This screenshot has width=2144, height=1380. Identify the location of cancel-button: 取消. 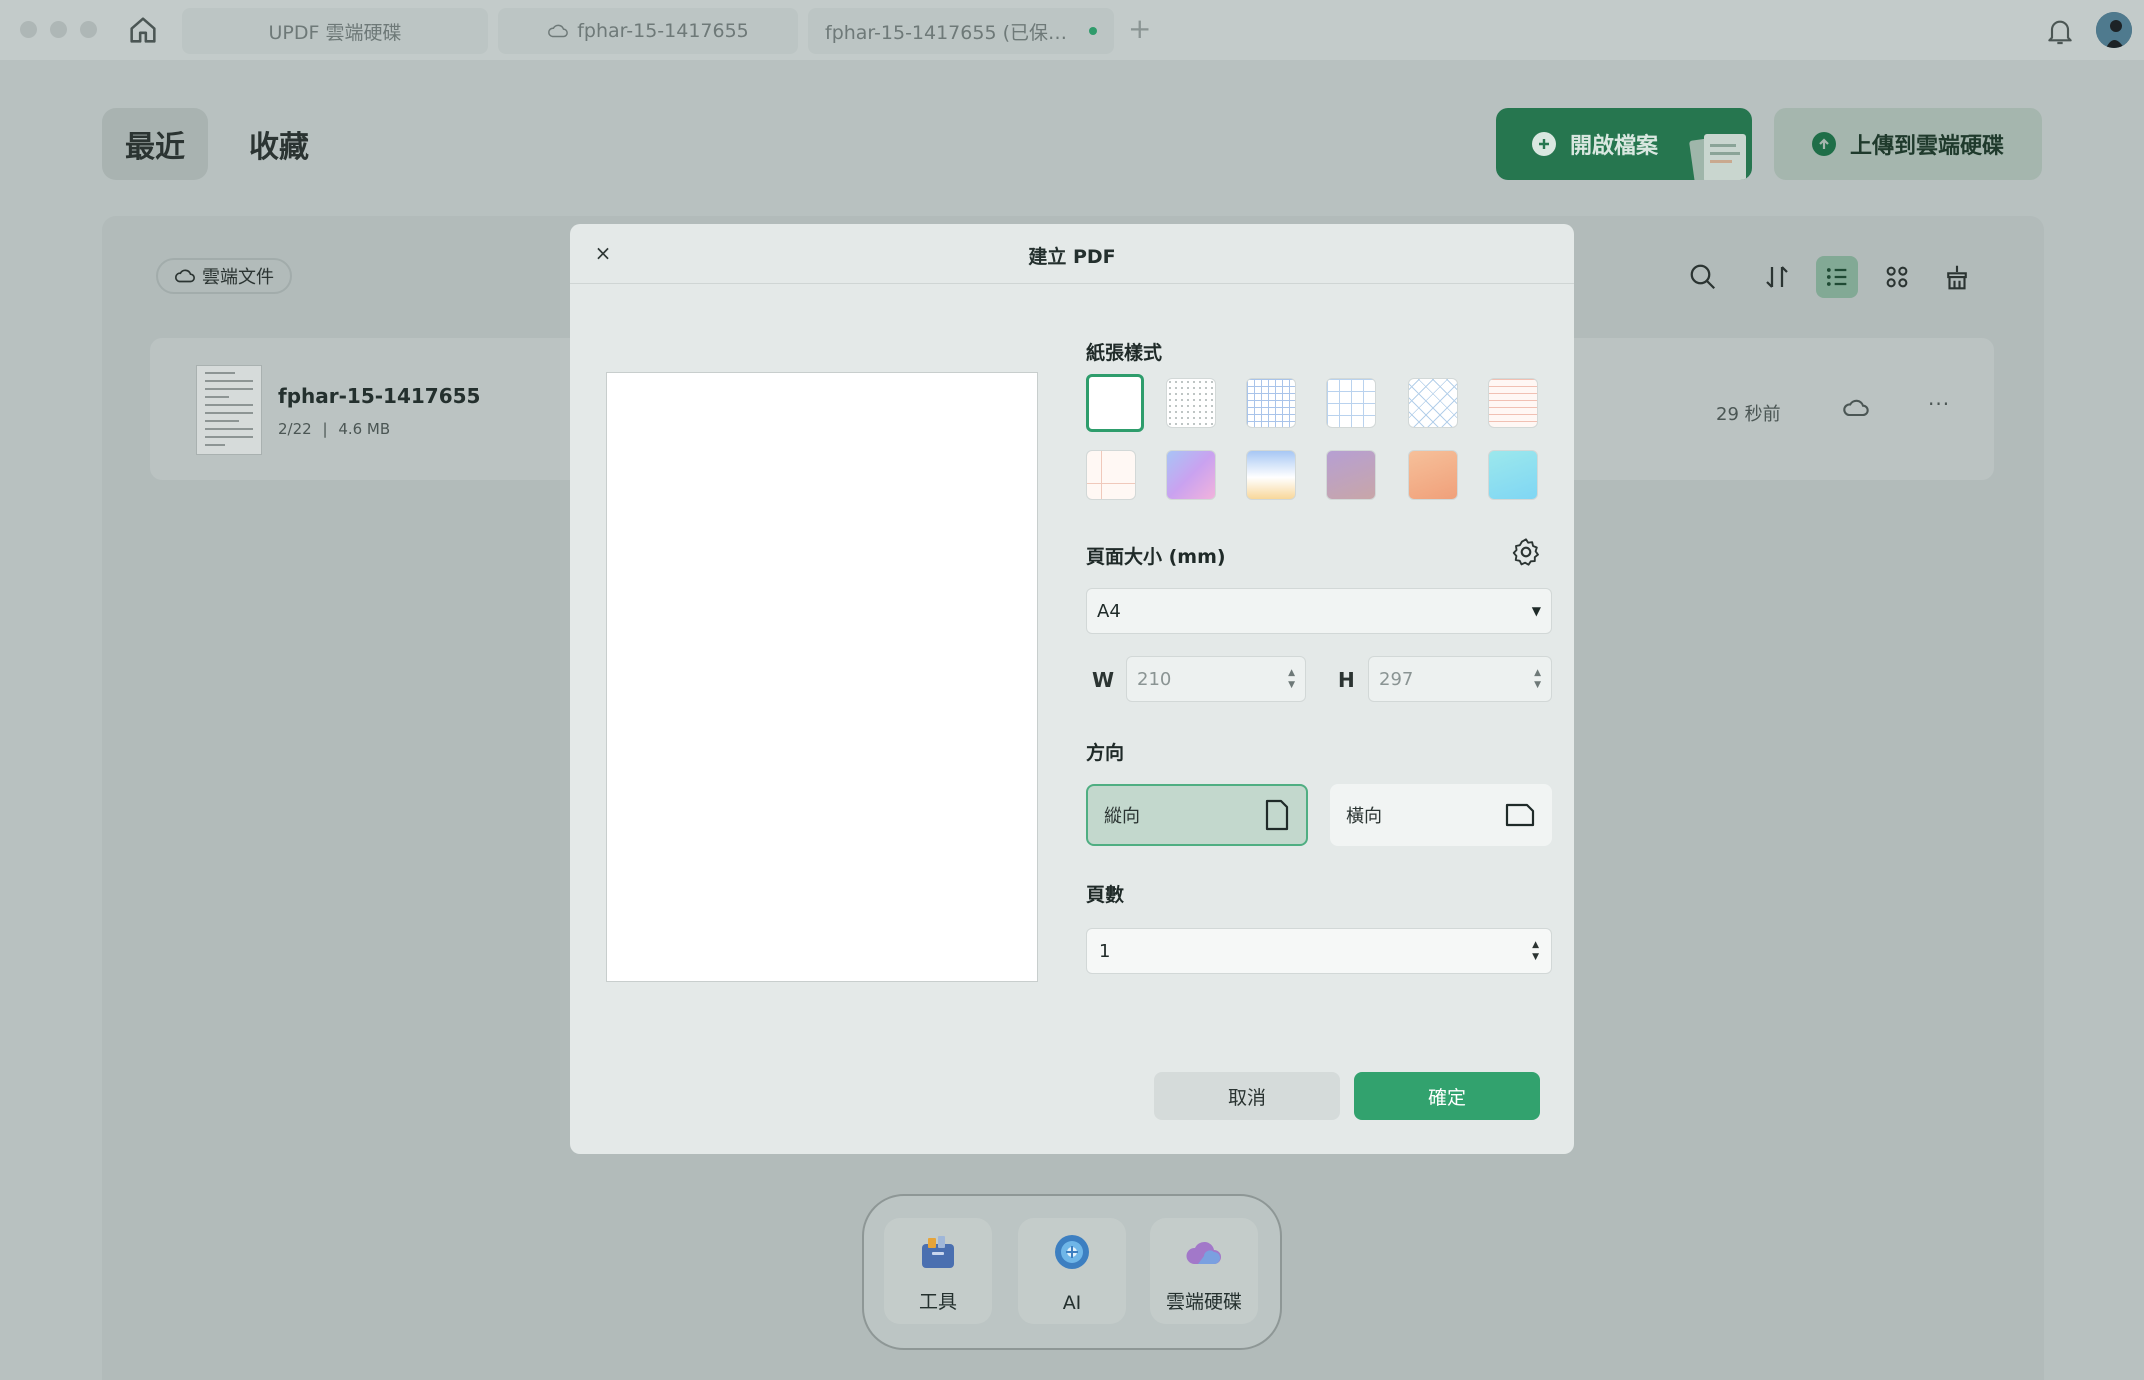
(1247, 1096).